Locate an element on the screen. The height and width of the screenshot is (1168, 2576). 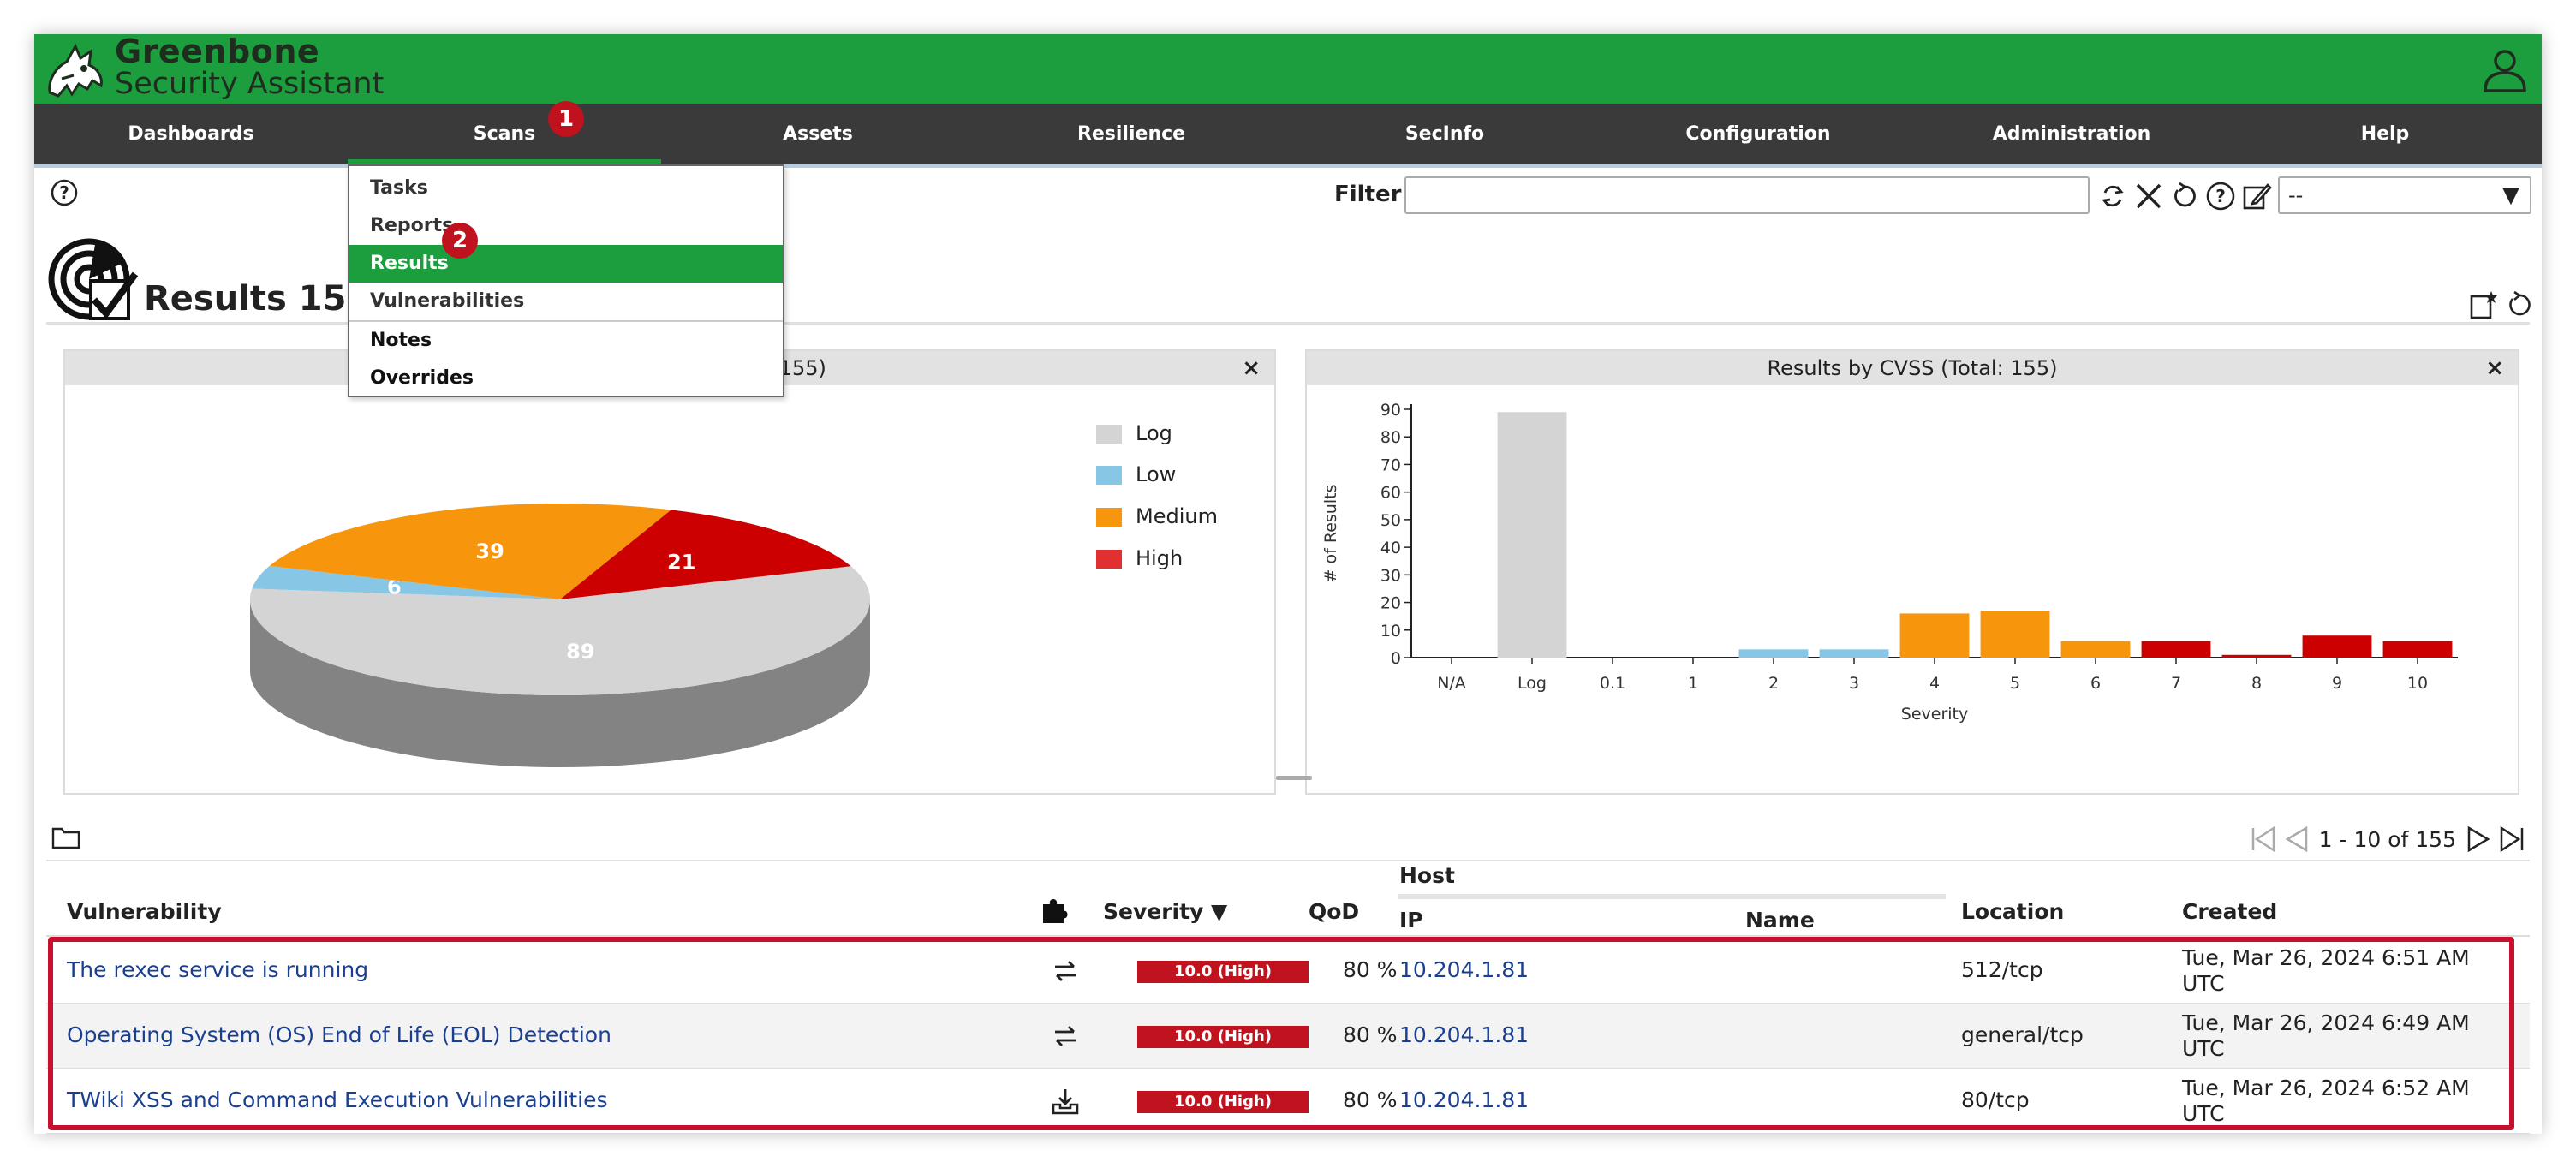
folder-icon is located at coordinates (65, 836).